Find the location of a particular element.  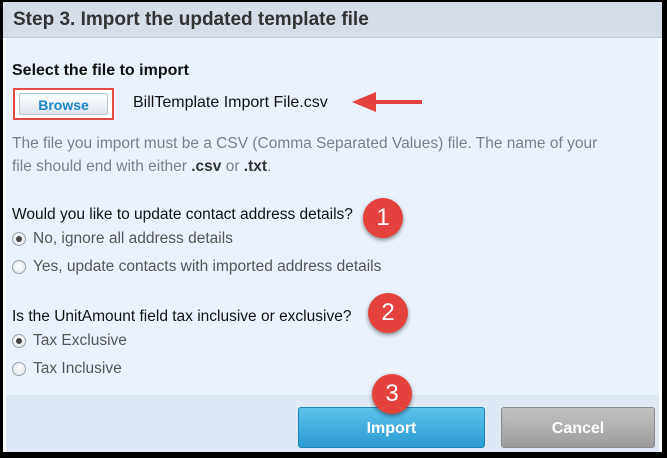

callout-badge-1: 1 is located at coordinates (383, 218).